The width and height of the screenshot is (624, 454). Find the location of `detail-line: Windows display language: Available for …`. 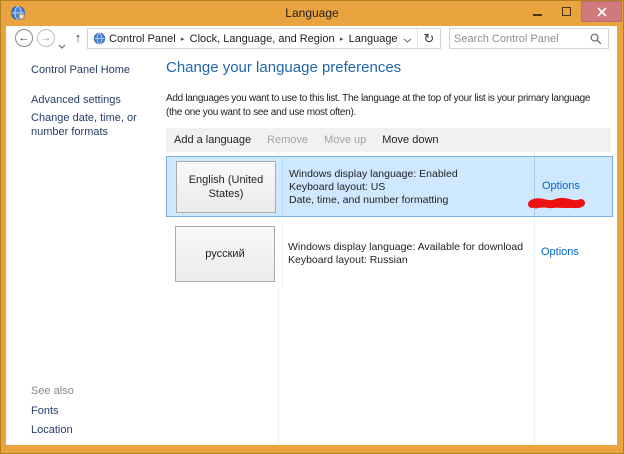

detail-line: Windows display language: Available for … is located at coordinates (406, 247).